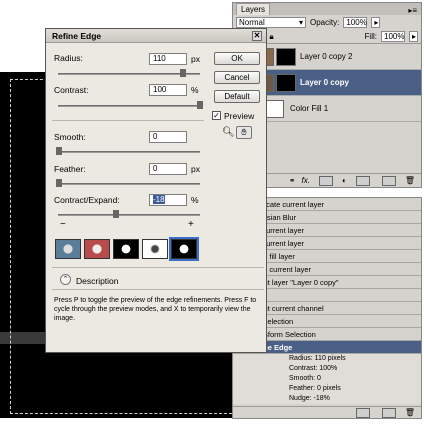  I want to click on feather-slider-thumb, so click(59, 183).